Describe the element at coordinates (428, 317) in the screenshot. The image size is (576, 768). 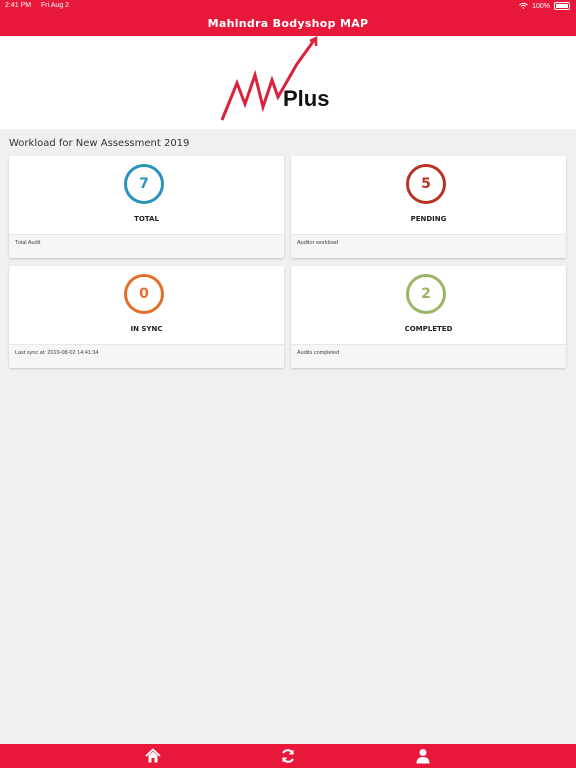
I see `card-completed: 2 COMPLETED Audits completed` at that location.